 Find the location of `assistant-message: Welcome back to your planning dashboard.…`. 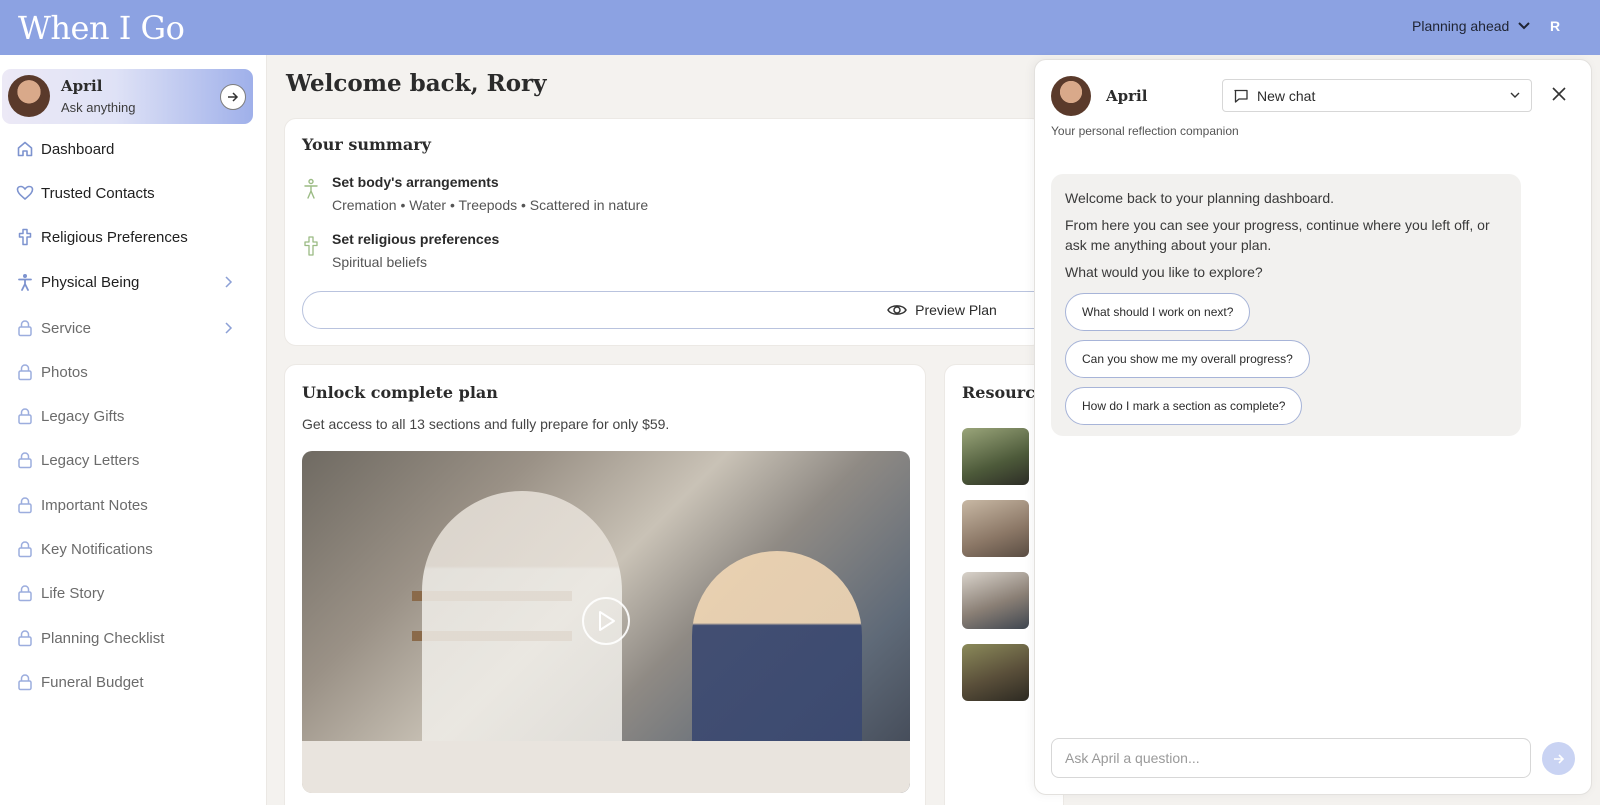

assistant-message: Welcome back to your planning dashboard.… is located at coordinates (1286, 305).